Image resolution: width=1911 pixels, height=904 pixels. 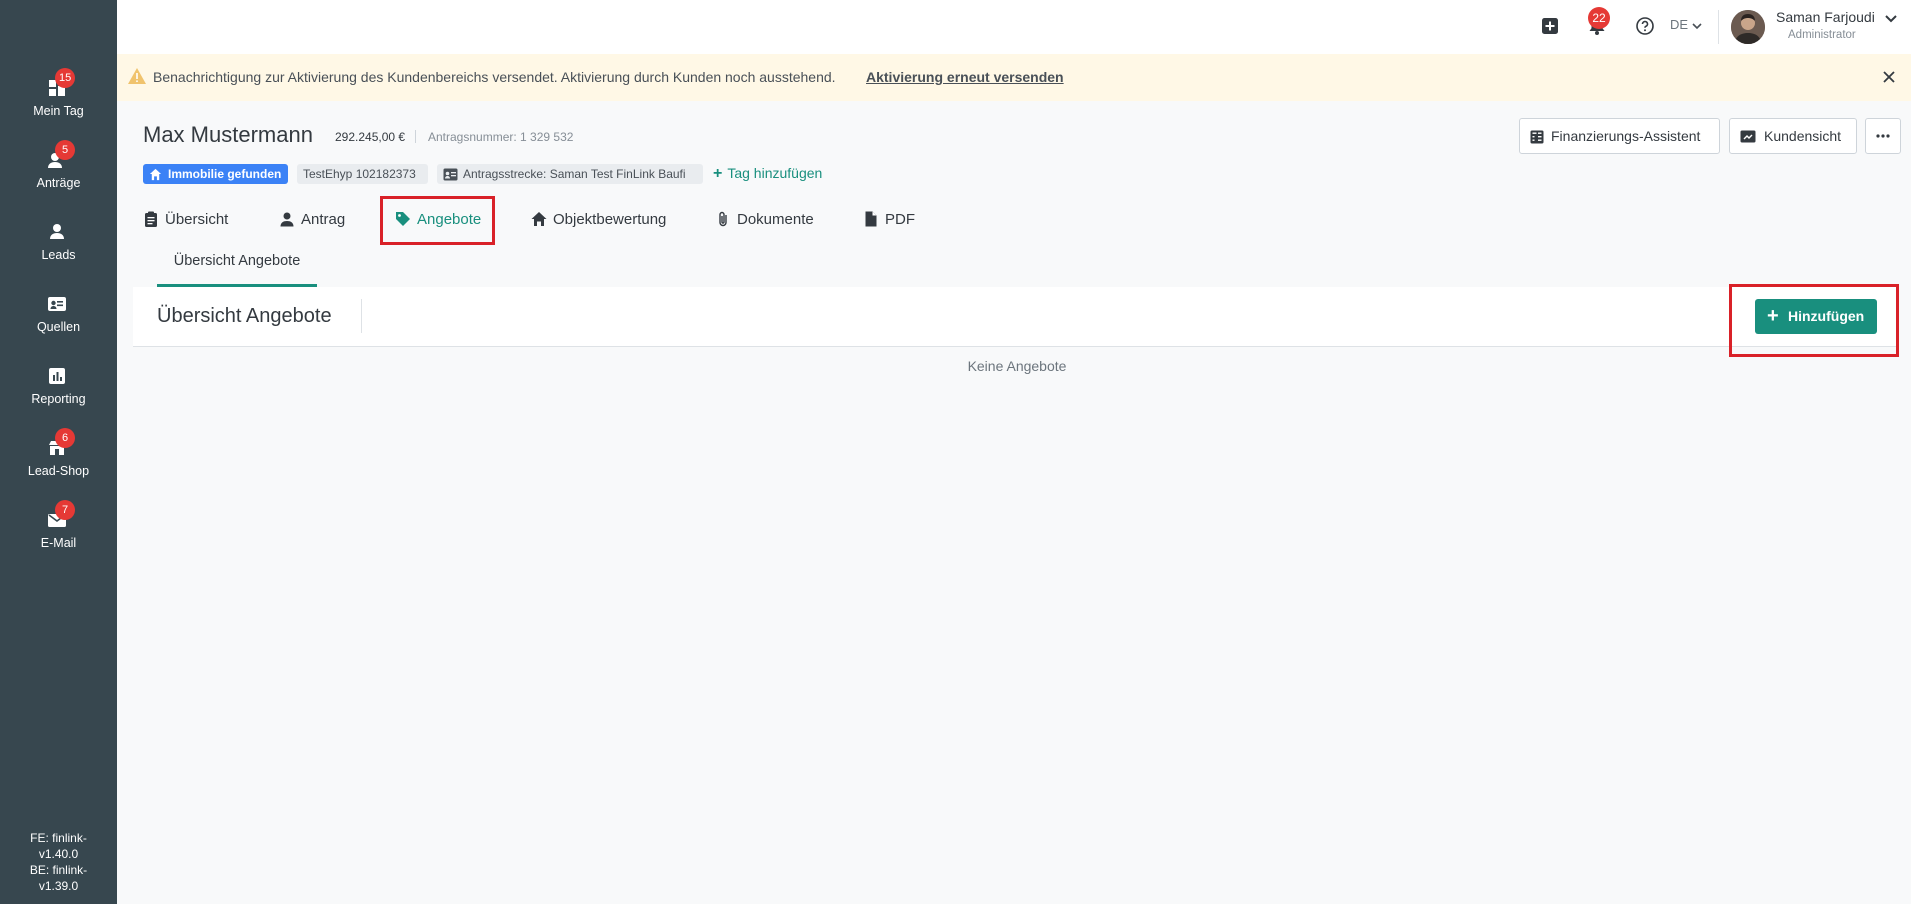 What do you see at coordinates (900, 219) in the screenshot?
I see `tab-label: PDF` at bounding box center [900, 219].